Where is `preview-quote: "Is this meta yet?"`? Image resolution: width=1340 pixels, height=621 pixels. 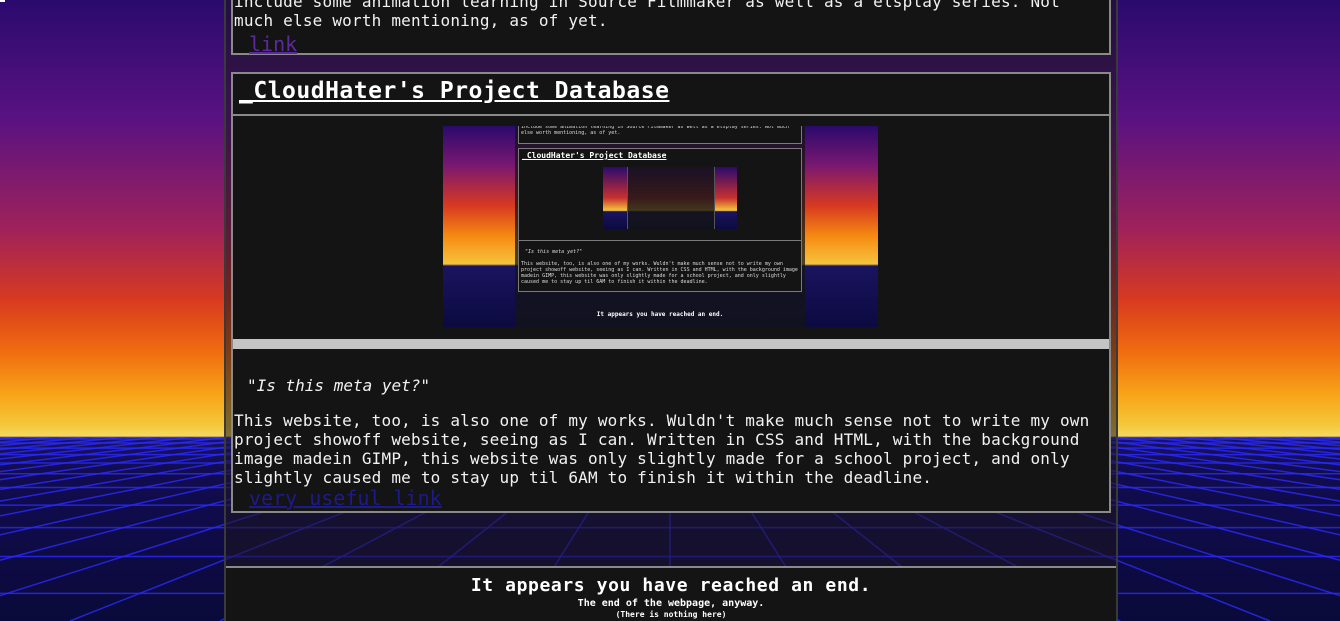 preview-quote: "Is this meta yet?" is located at coordinates (554, 252).